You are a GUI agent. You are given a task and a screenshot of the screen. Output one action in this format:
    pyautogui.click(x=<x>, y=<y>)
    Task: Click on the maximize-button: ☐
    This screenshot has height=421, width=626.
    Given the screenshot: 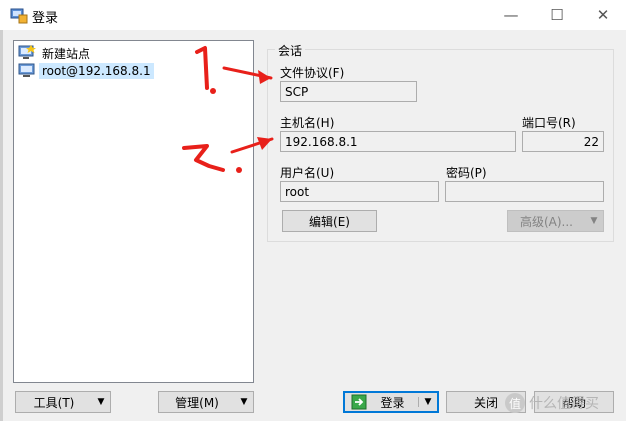 What is the action you would take?
    pyautogui.click(x=557, y=15)
    